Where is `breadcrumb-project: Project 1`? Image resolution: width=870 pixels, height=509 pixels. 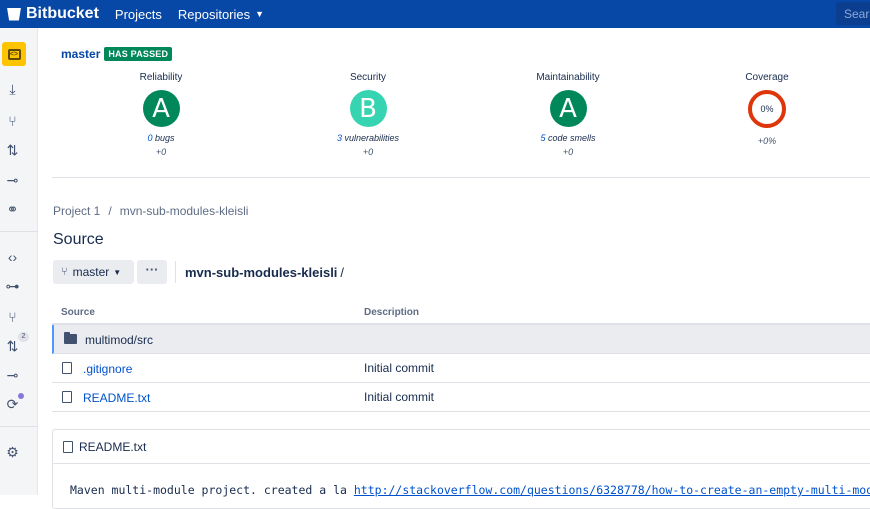 breadcrumb-project: Project 1 is located at coordinates (76, 211).